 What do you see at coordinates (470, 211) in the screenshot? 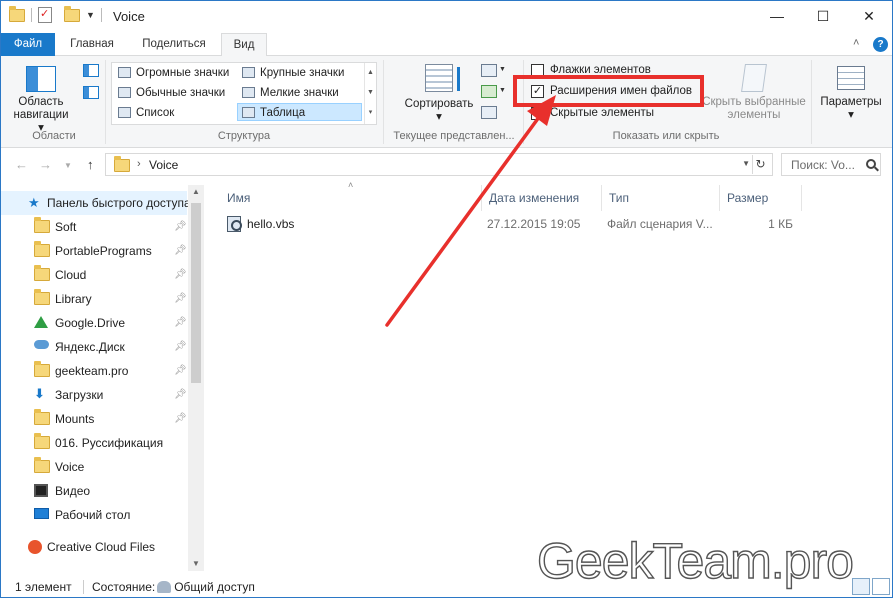
I see `annotation-arrow` at bounding box center [470, 211].